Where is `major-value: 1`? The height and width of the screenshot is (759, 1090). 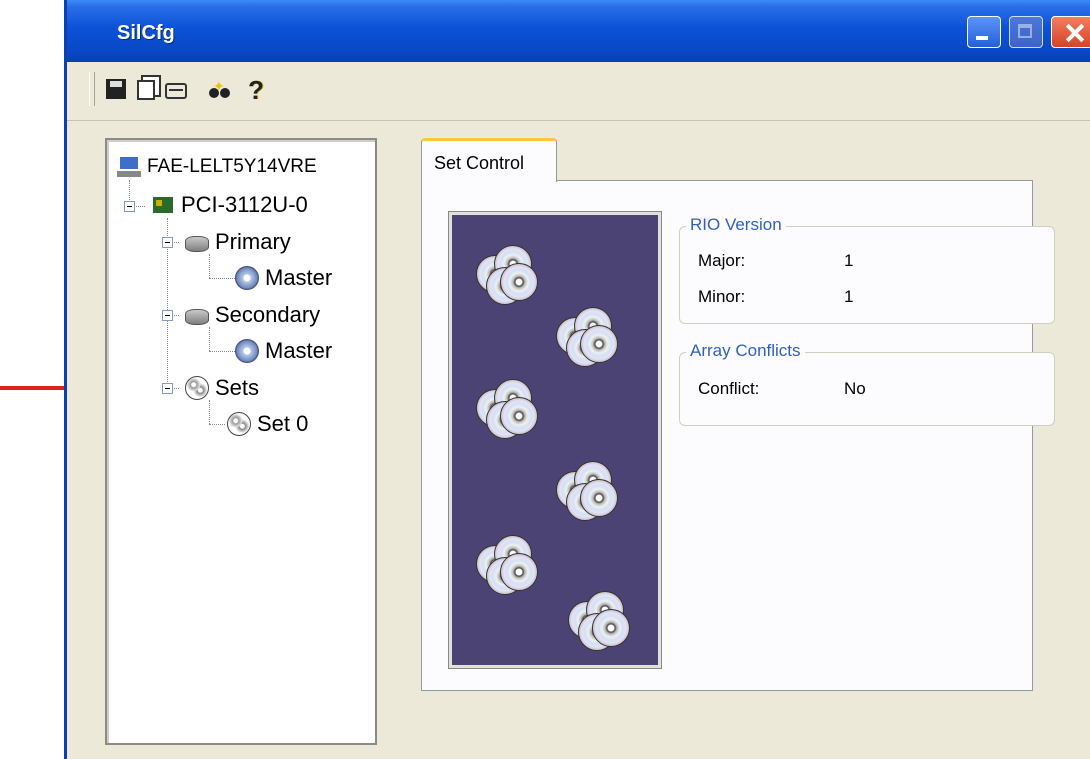 major-value: 1 is located at coordinates (849, 260).